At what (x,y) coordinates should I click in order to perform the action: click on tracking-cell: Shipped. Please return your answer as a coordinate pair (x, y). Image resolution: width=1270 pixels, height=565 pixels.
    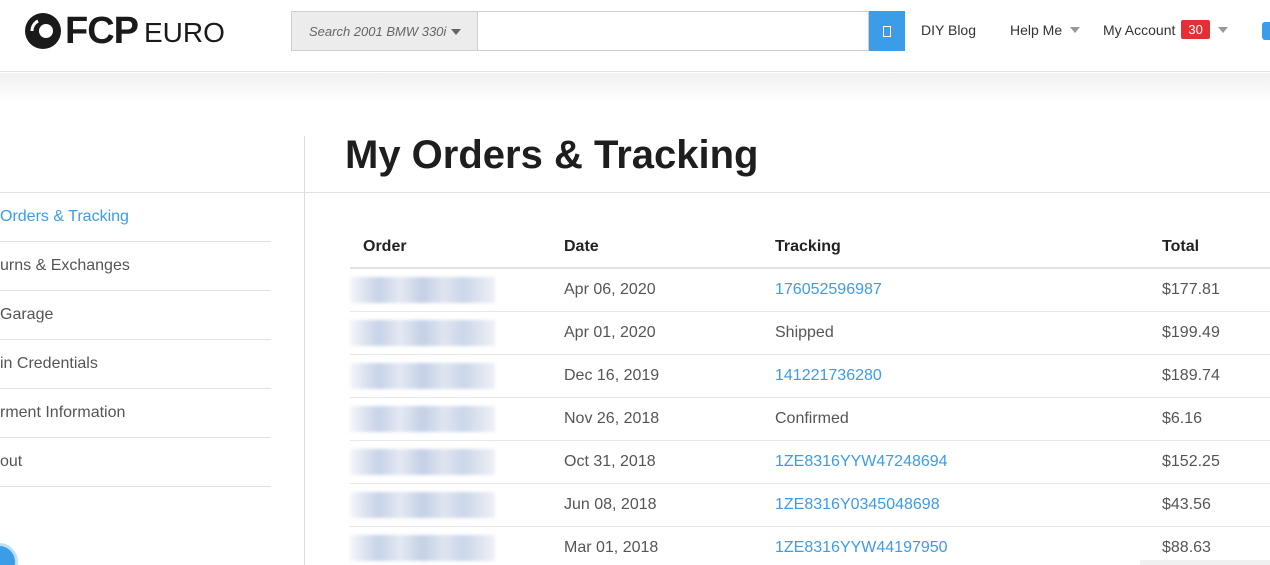
    Looking at the image, I should click on (955, 333).